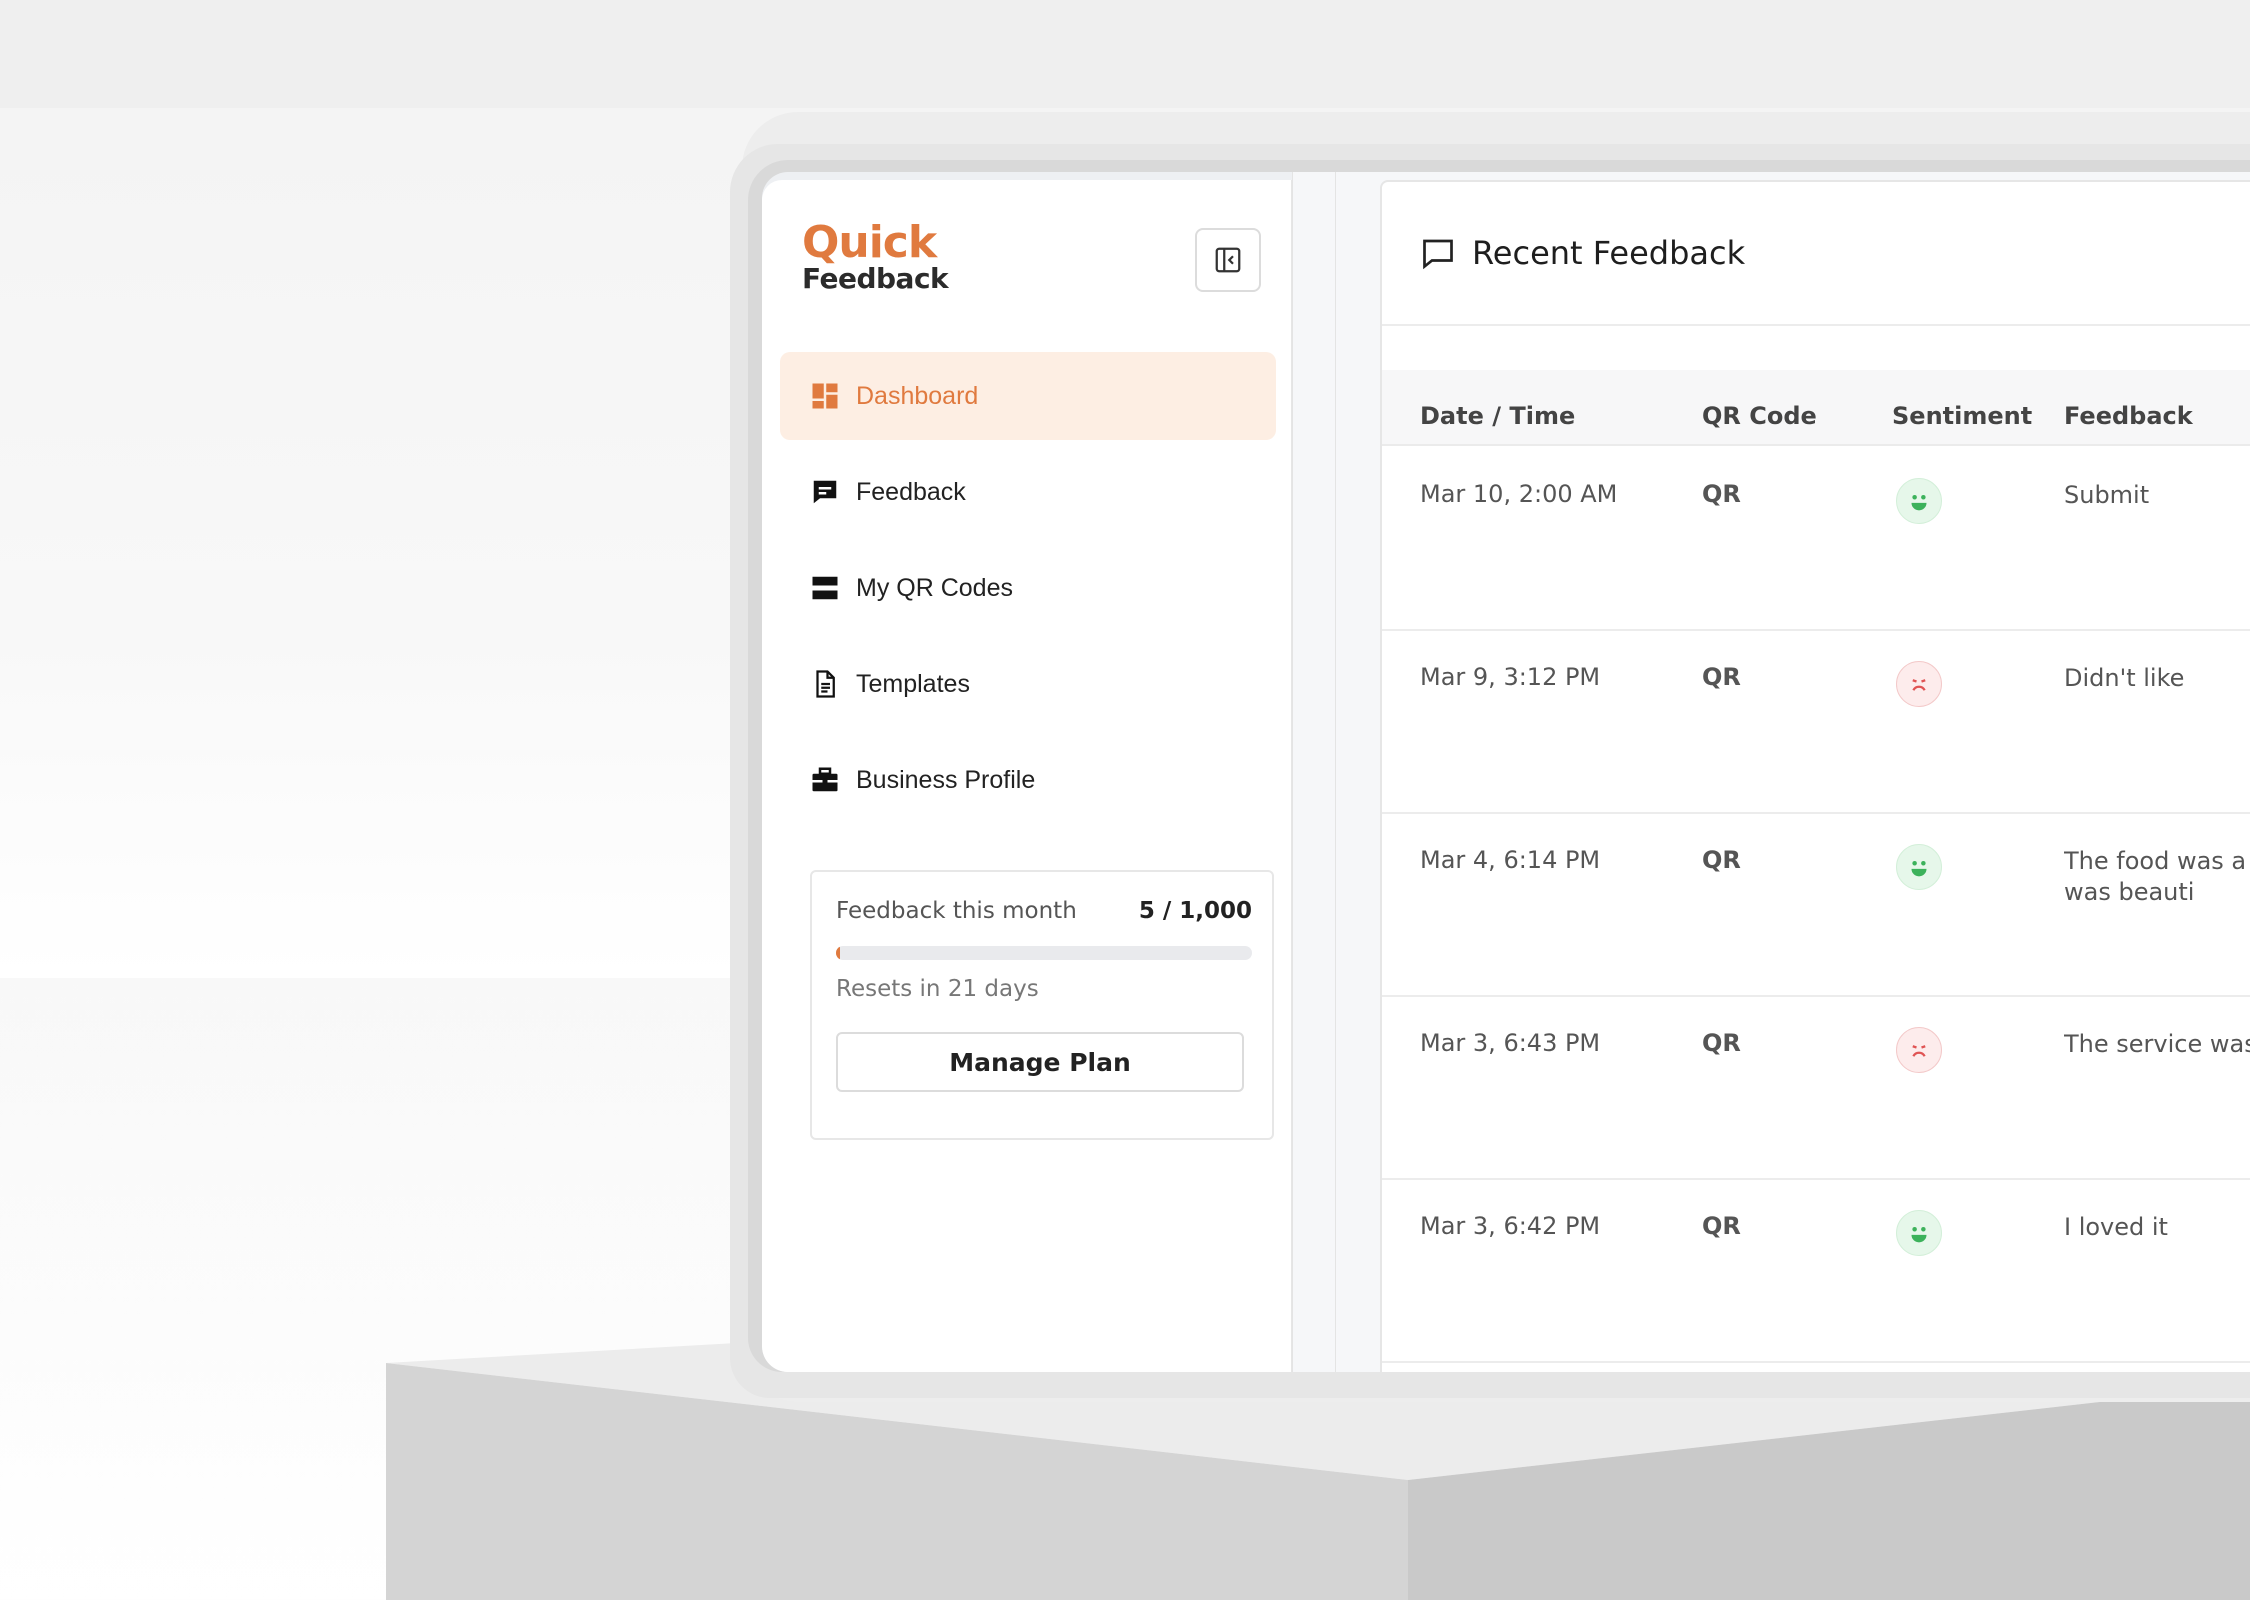  What do you see at coordinates (1028, 492) in the screenshot?
I see `sidebar-item-feedback: Feedback` at bounding box center [1028, 492].